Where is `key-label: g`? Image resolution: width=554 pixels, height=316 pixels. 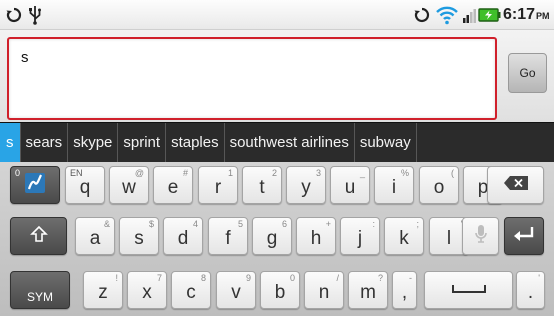 key-label: g is located at coordinates (272, 238).